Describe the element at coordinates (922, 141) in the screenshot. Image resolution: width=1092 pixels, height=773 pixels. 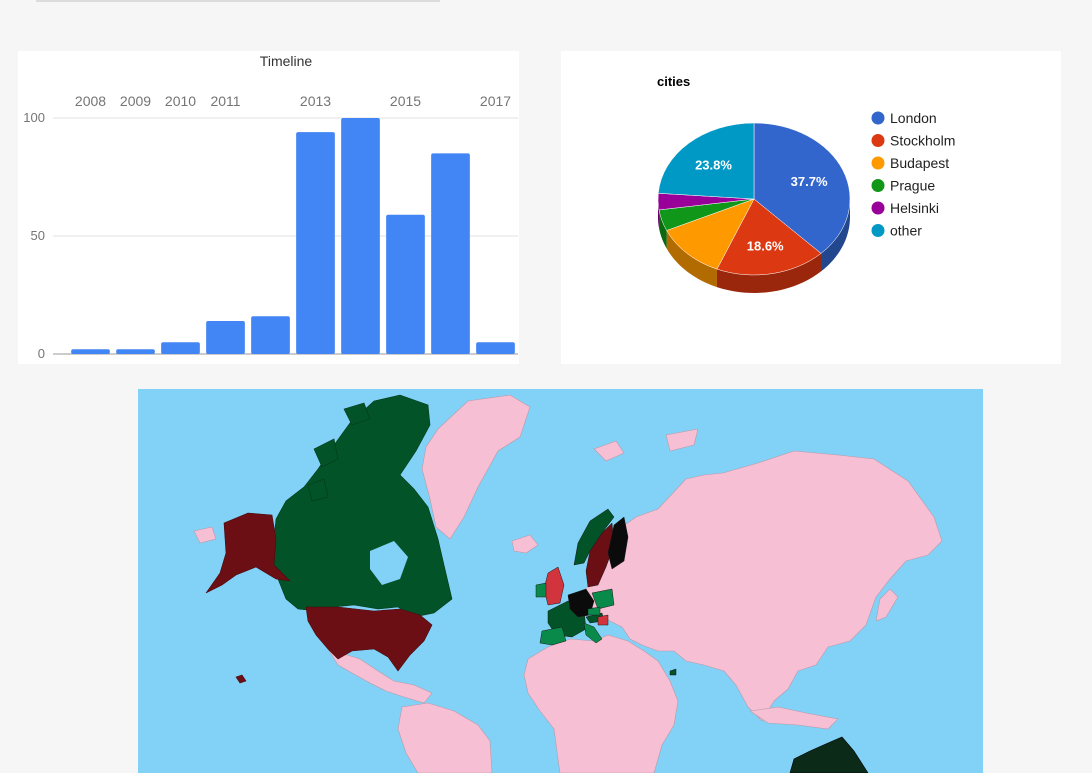
I see `legend-item-stockholm: Stockholm` at that location.